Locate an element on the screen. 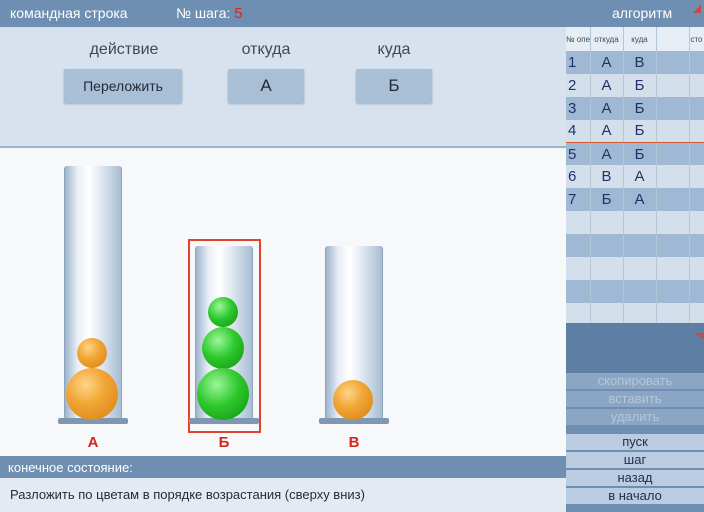 This screenshot has height=512, width=704. delete-button: удалить is located at coordinates (635, 417).